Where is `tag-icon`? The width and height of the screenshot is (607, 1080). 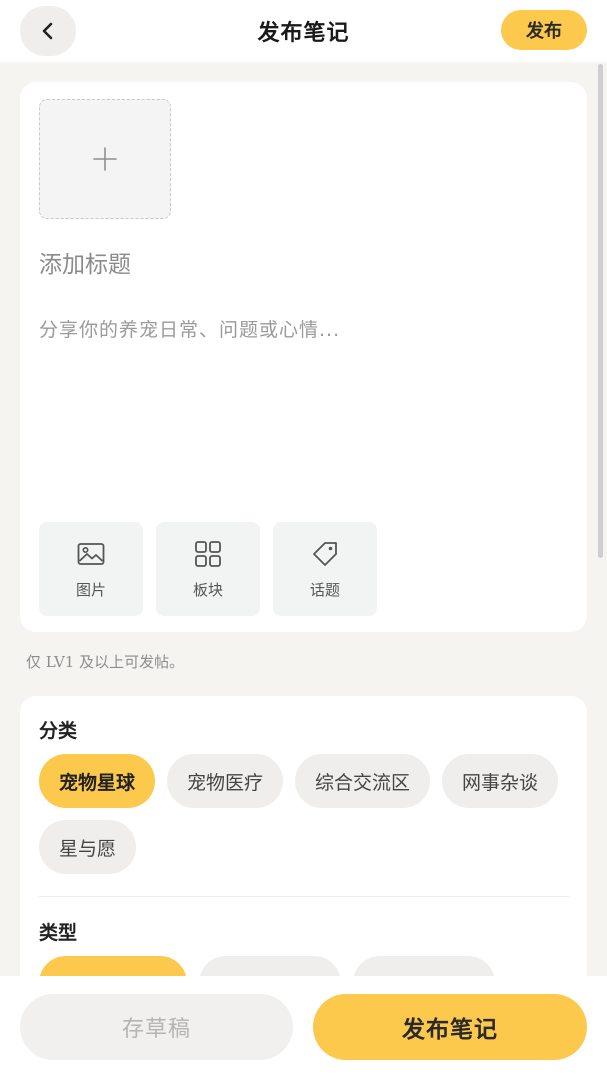
tag-icon is located at coordinates (325, 553).